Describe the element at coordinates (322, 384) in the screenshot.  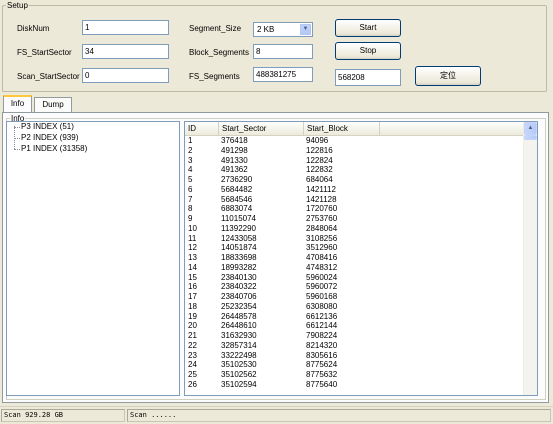
I see `row-start-block: 8775640` at that location.